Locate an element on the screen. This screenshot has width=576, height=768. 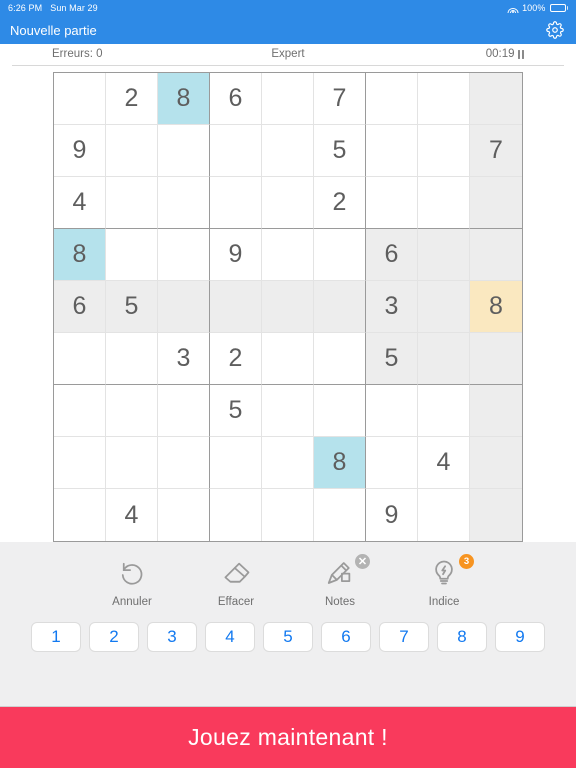
number-button-3: 3 is located at coordinates (172, 637).